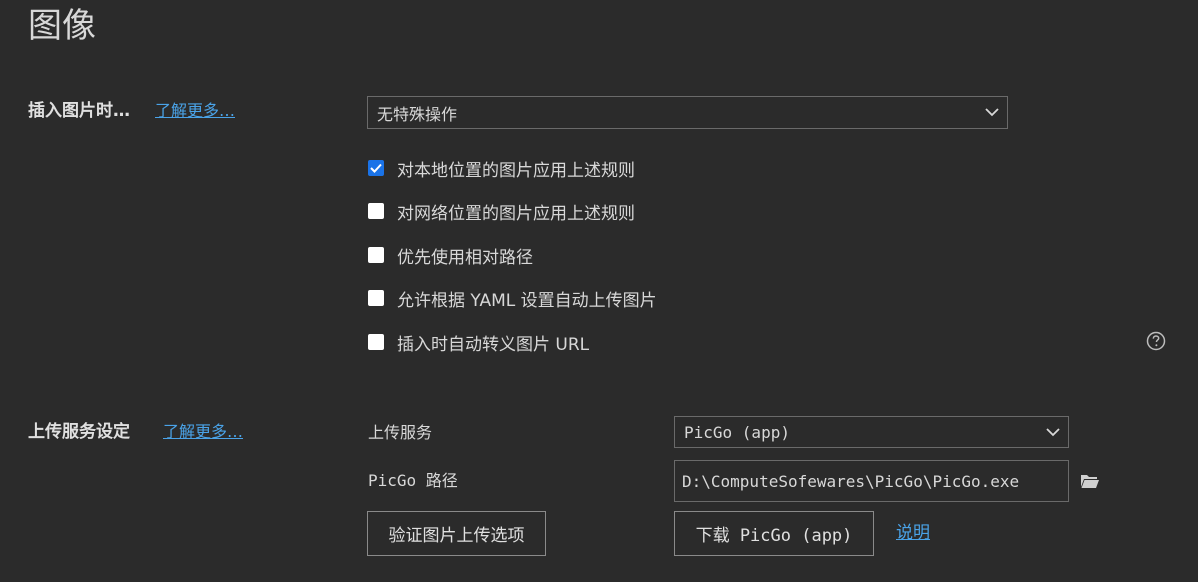 Image resolution: width=1198 pixels, height=582 pixels. What do you see at coordinates (79, 432) in the screenshot?
I see `upload-section-label: 上传服务设定` at bounding box center [79, 432].